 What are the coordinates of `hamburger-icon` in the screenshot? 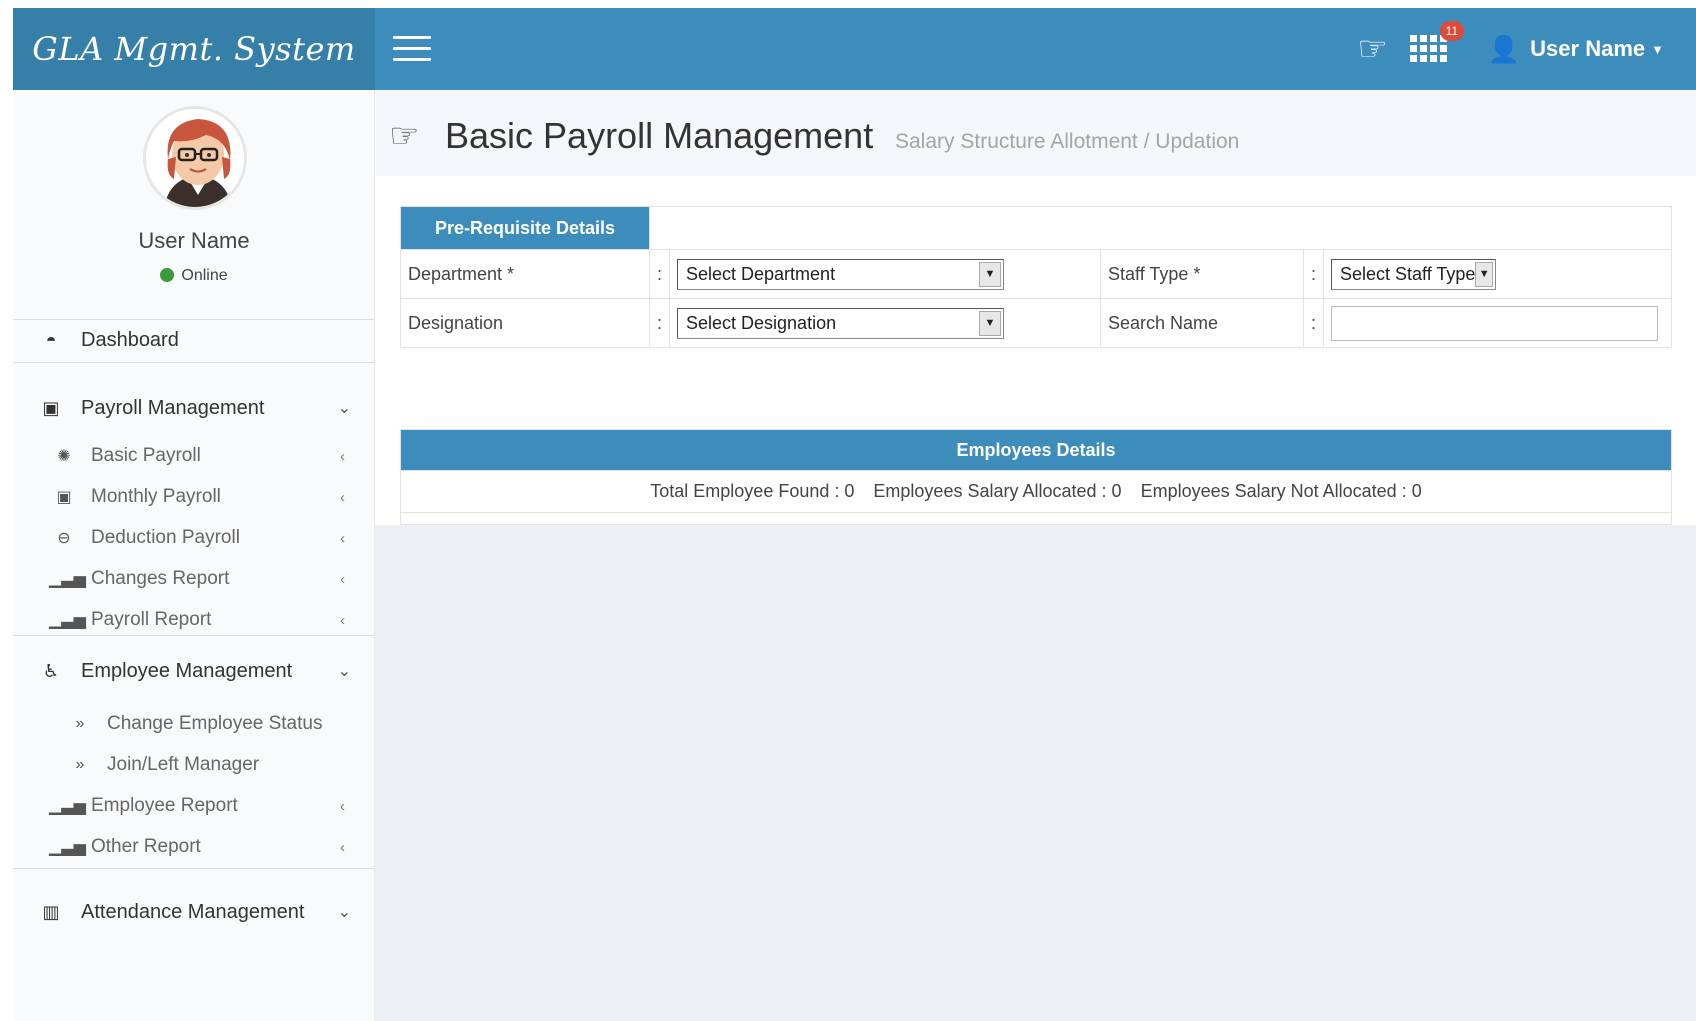 It's located at (412, 37).